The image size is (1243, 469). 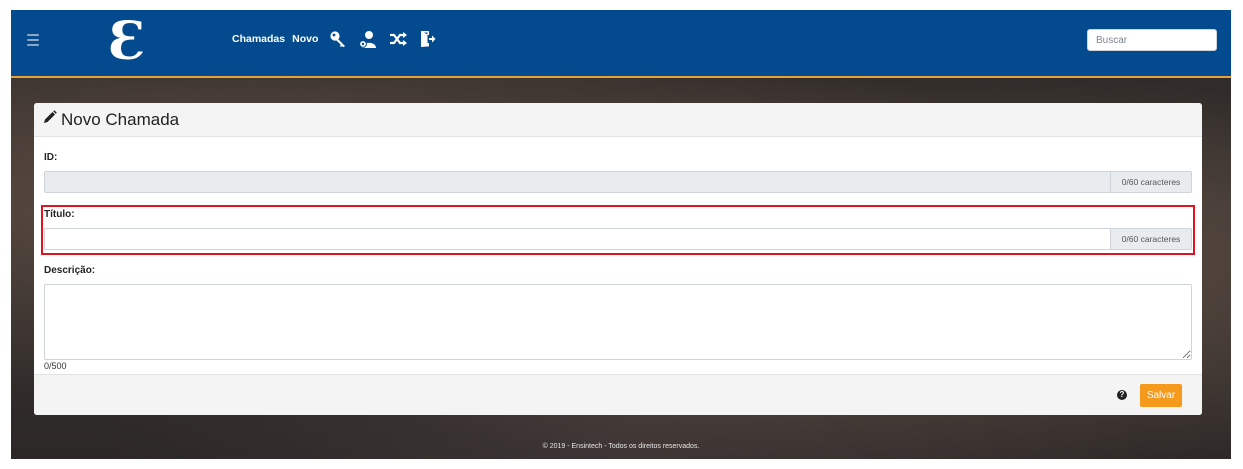 I want to click on descricao-textarea, so click(x=618, y=322).